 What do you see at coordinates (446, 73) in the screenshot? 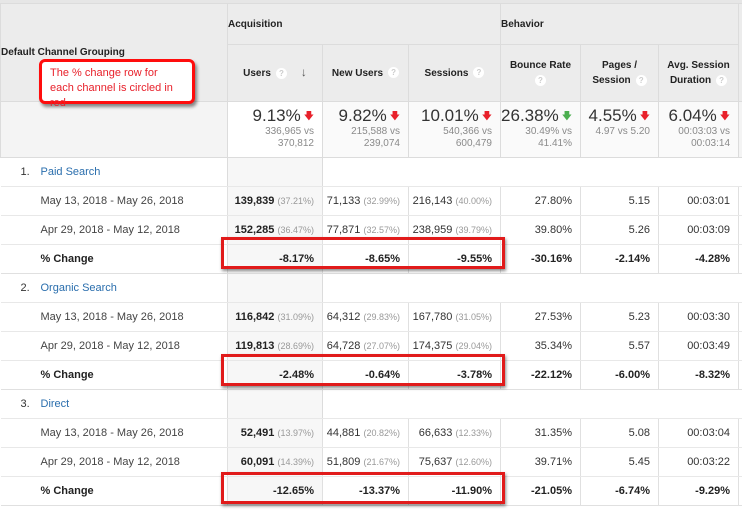
I see `column-label: Sessions` at bounding box center [446, 73].